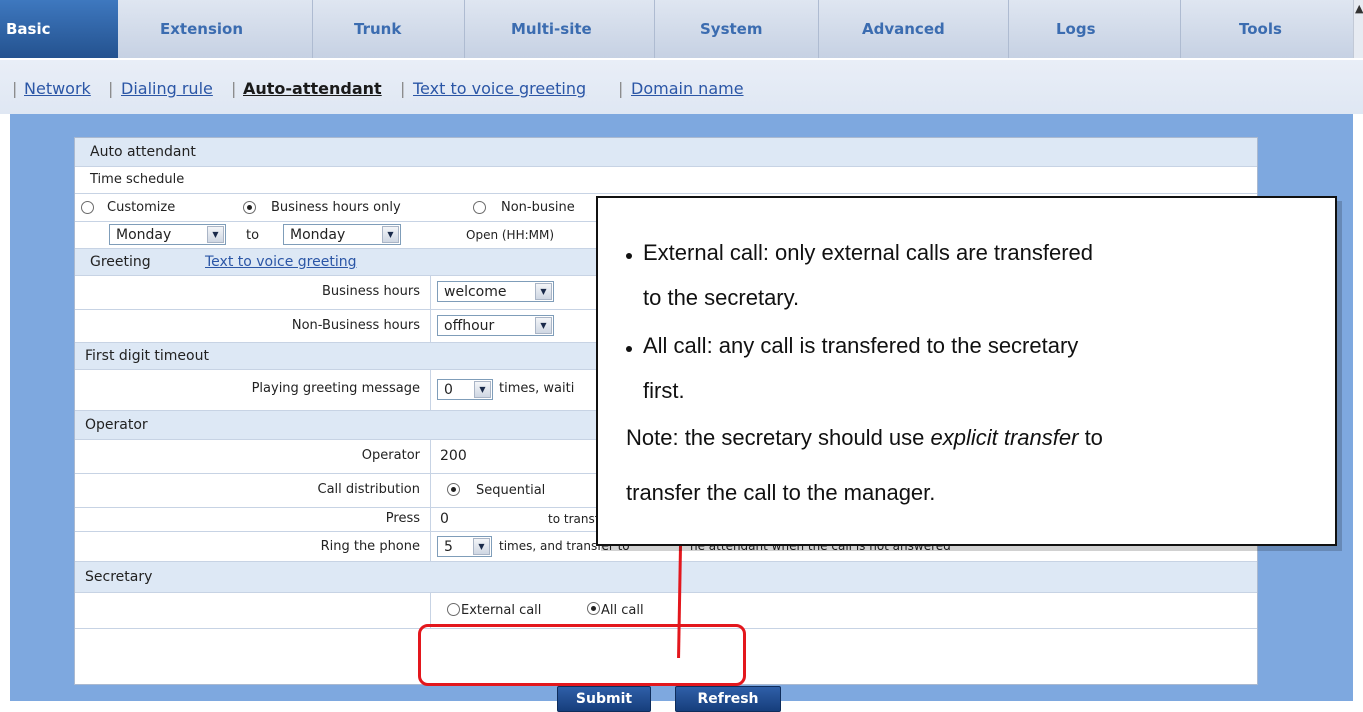 The image size is (1363, 712). I want to click on callout-bullet1-line2: to the secretary., so click(721, 297).